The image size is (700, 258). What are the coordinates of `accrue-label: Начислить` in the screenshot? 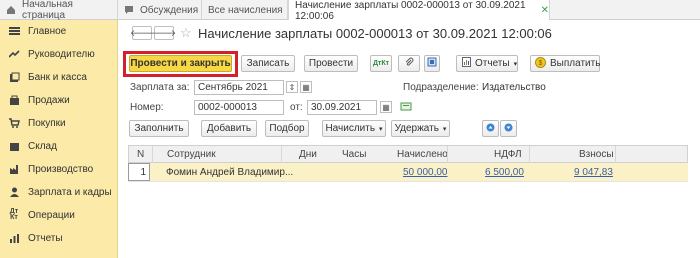 It's located at (350, 128).